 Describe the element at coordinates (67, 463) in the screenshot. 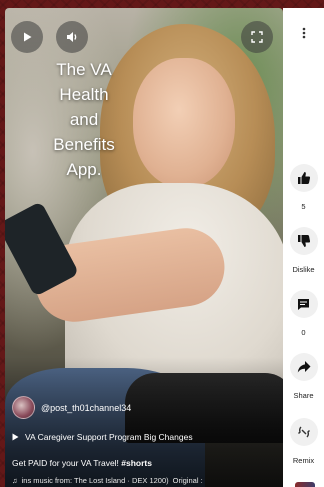

I see `video-title-text: Get PAID for your VA Travel!` at that location.